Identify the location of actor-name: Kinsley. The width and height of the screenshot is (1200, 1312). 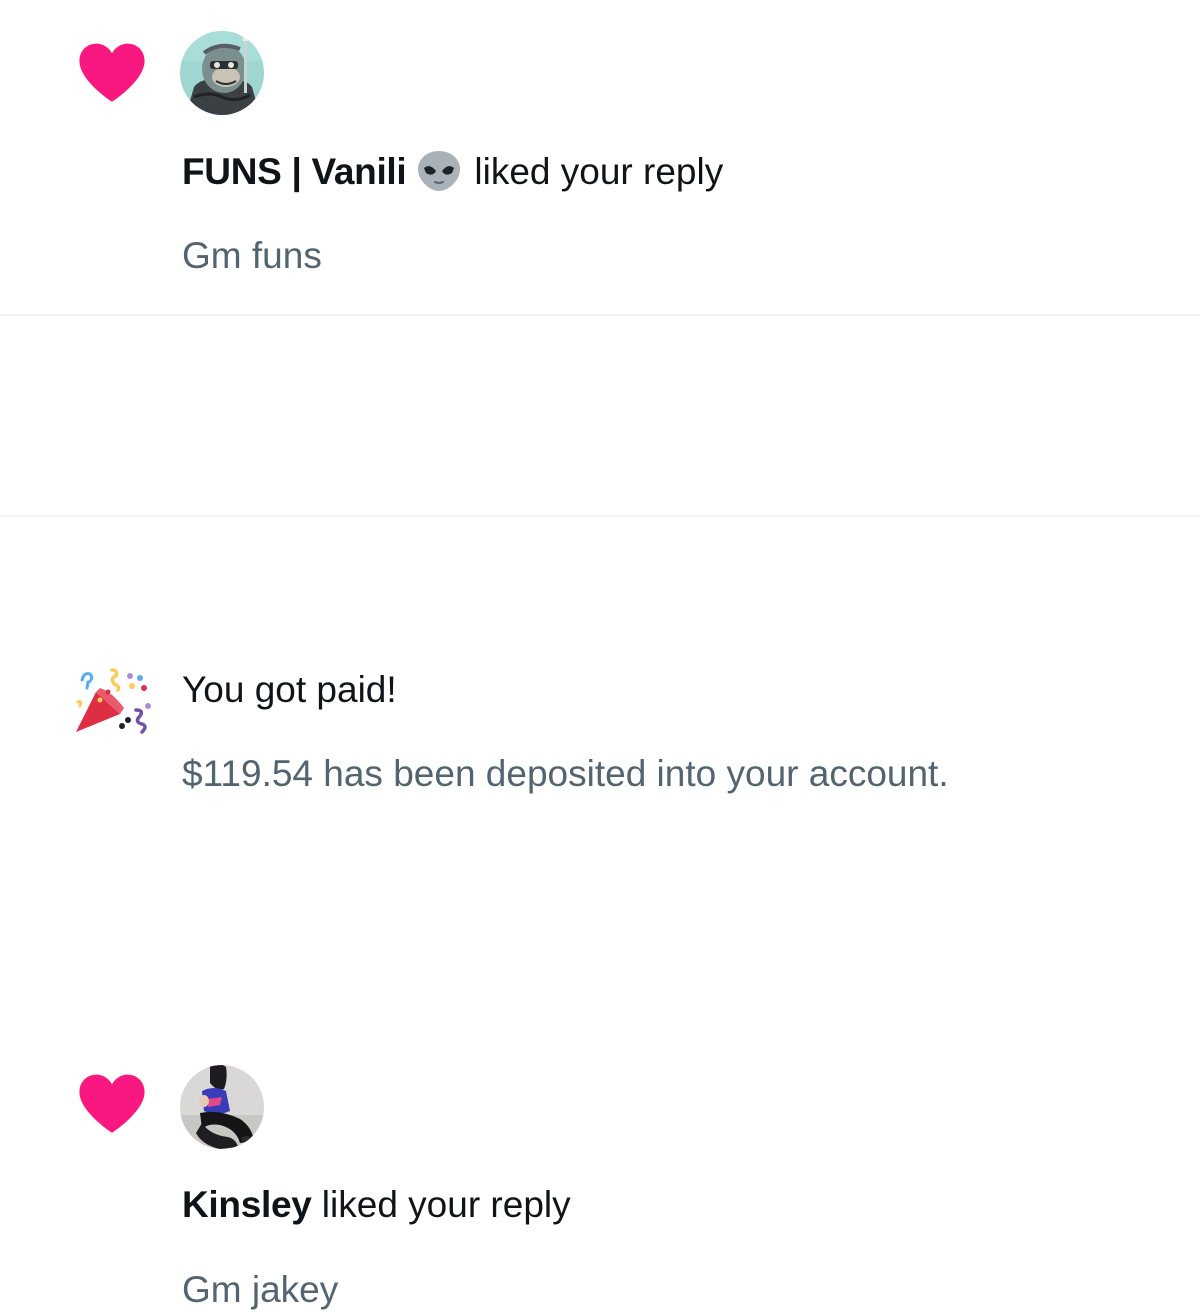
(247, 1204).